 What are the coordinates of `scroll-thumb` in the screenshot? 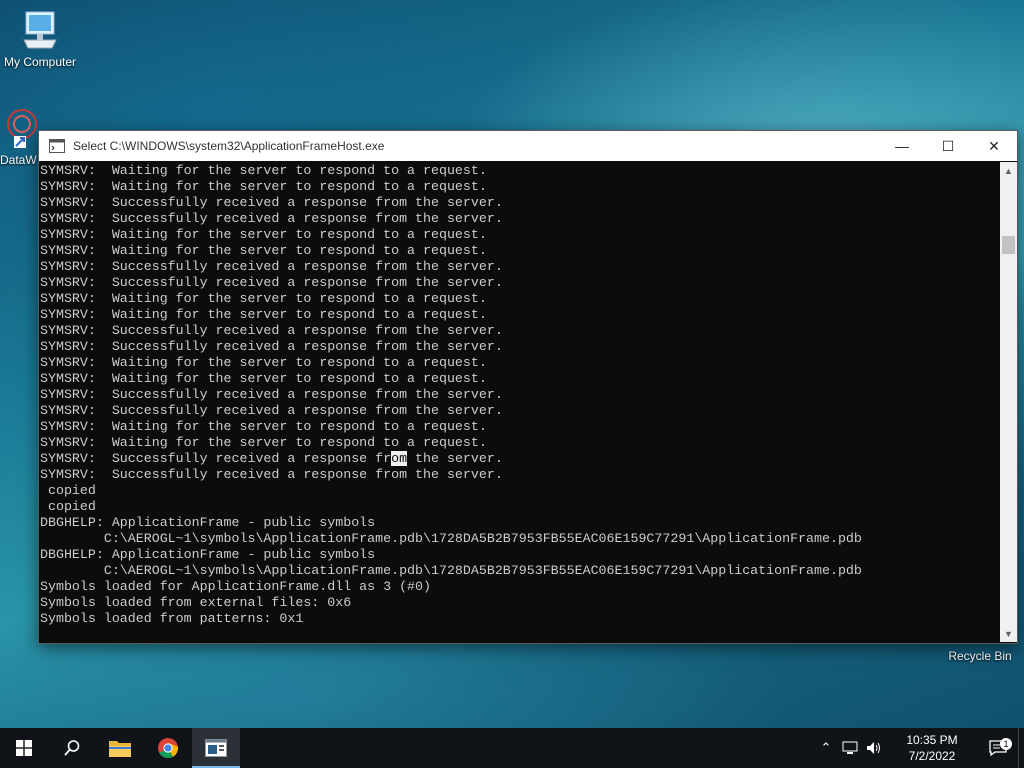 It's located at (1008, 245).